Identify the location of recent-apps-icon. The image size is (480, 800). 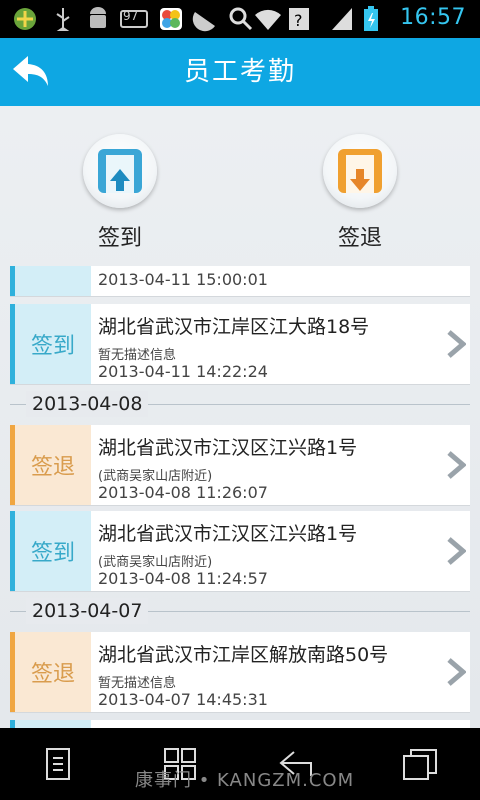
(420, 764).